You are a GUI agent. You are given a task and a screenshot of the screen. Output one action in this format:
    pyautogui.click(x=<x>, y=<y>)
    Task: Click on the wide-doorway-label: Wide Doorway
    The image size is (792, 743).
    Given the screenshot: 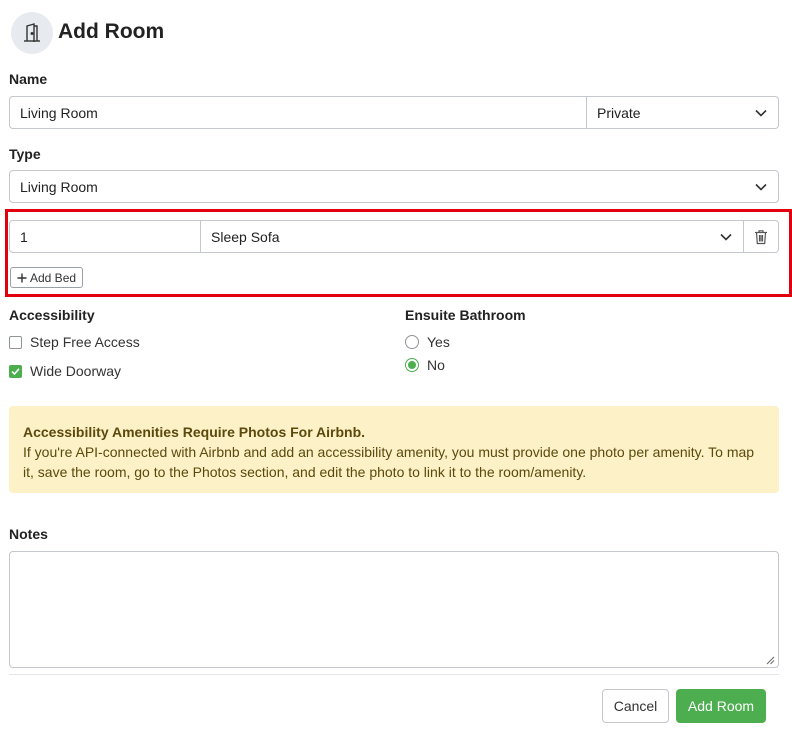 What is the action you would take?
    pyautogui.click(x=76, y=371)
    